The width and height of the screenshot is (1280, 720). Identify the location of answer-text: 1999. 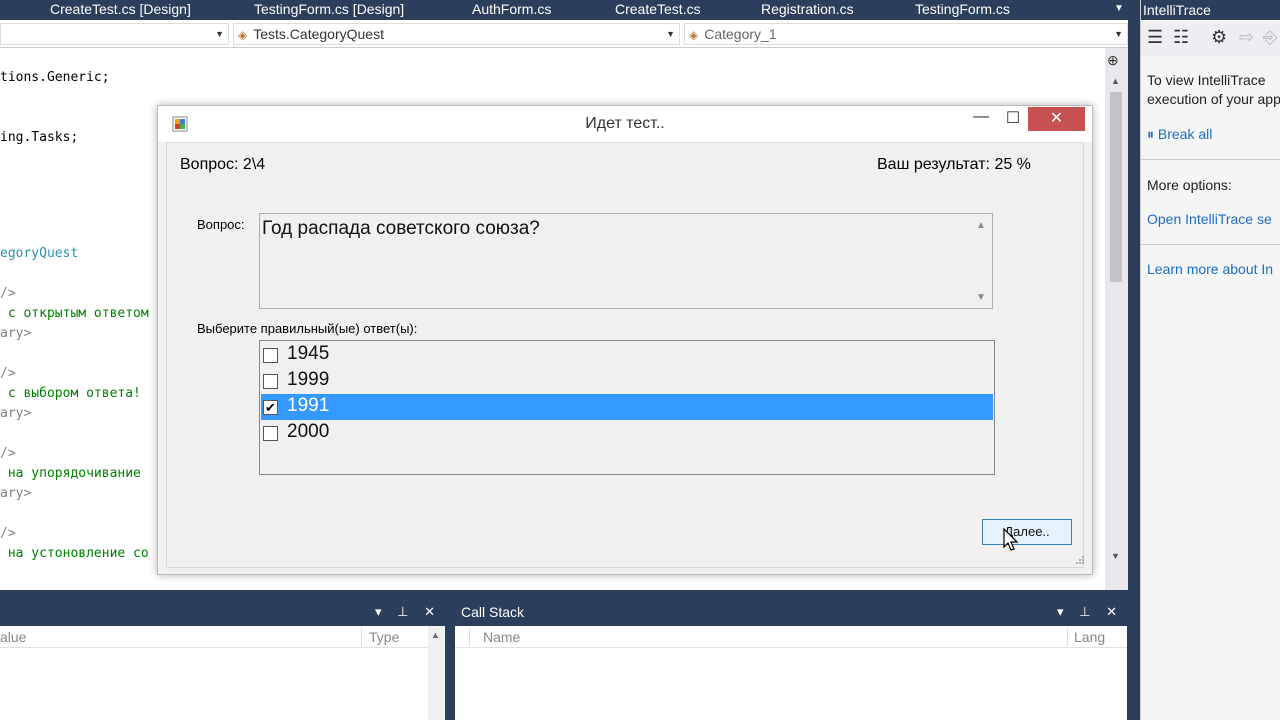
(308, 379).